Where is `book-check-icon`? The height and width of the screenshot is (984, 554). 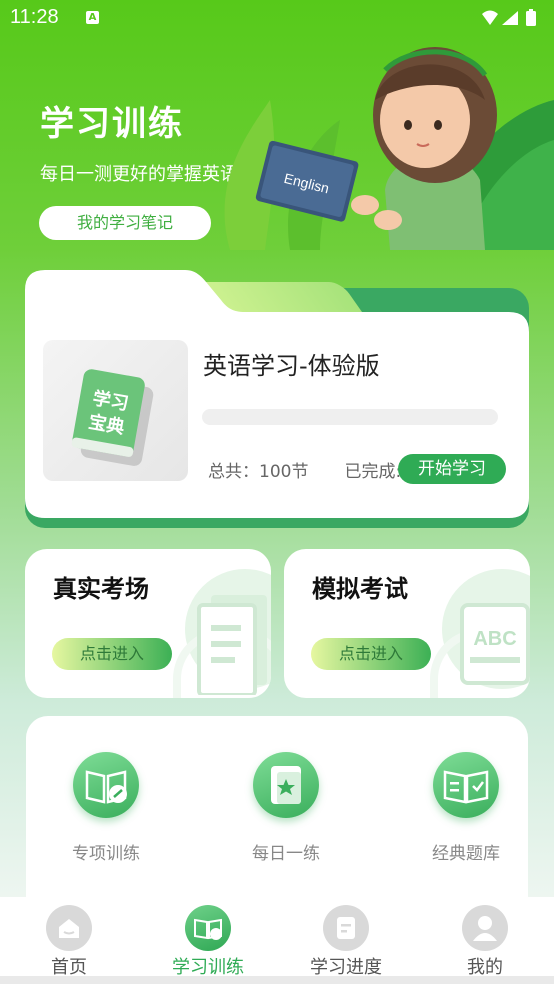
book-check-icon is located at coordinates (106, 785).